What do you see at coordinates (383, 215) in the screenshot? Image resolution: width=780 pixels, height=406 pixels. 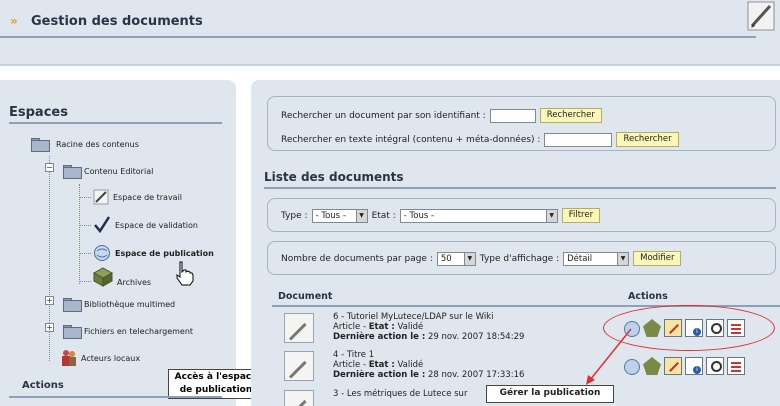 I see `etat-label: Etat :` at bounding box center [383, 215].